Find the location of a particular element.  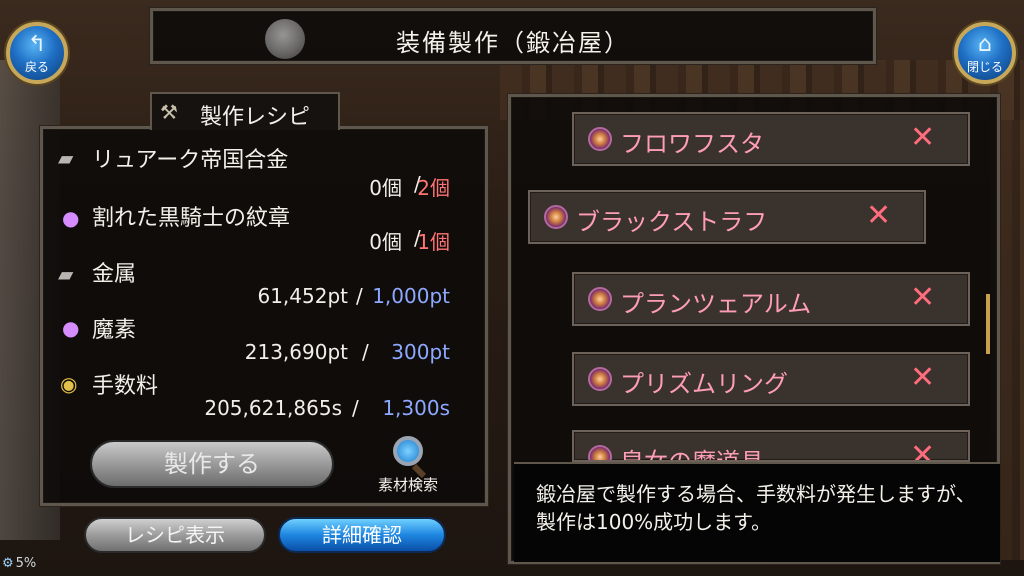

material-required: 1,000pt is located at coordinates (411, 296).